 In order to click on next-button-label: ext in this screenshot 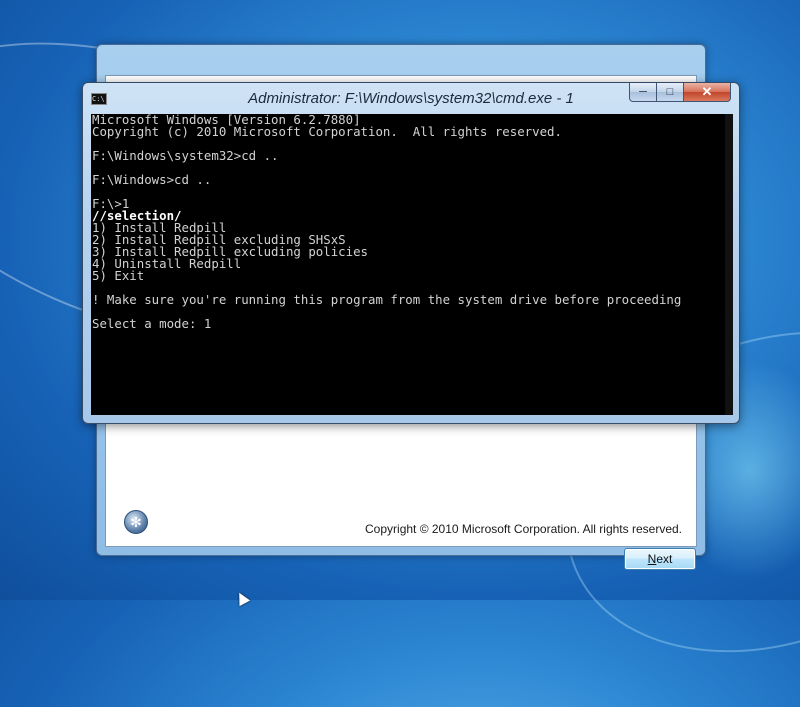, I will do `click(664, 559)`.